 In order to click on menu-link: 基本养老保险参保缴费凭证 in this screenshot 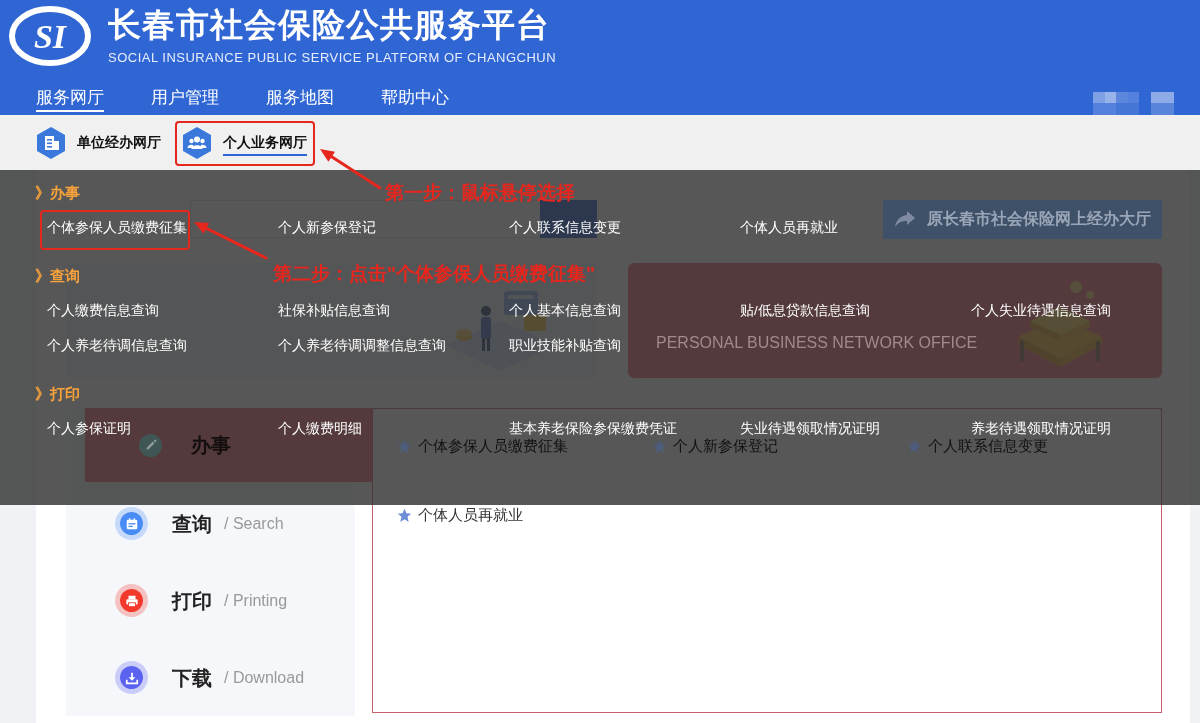, I will do `click(593, 429)`.